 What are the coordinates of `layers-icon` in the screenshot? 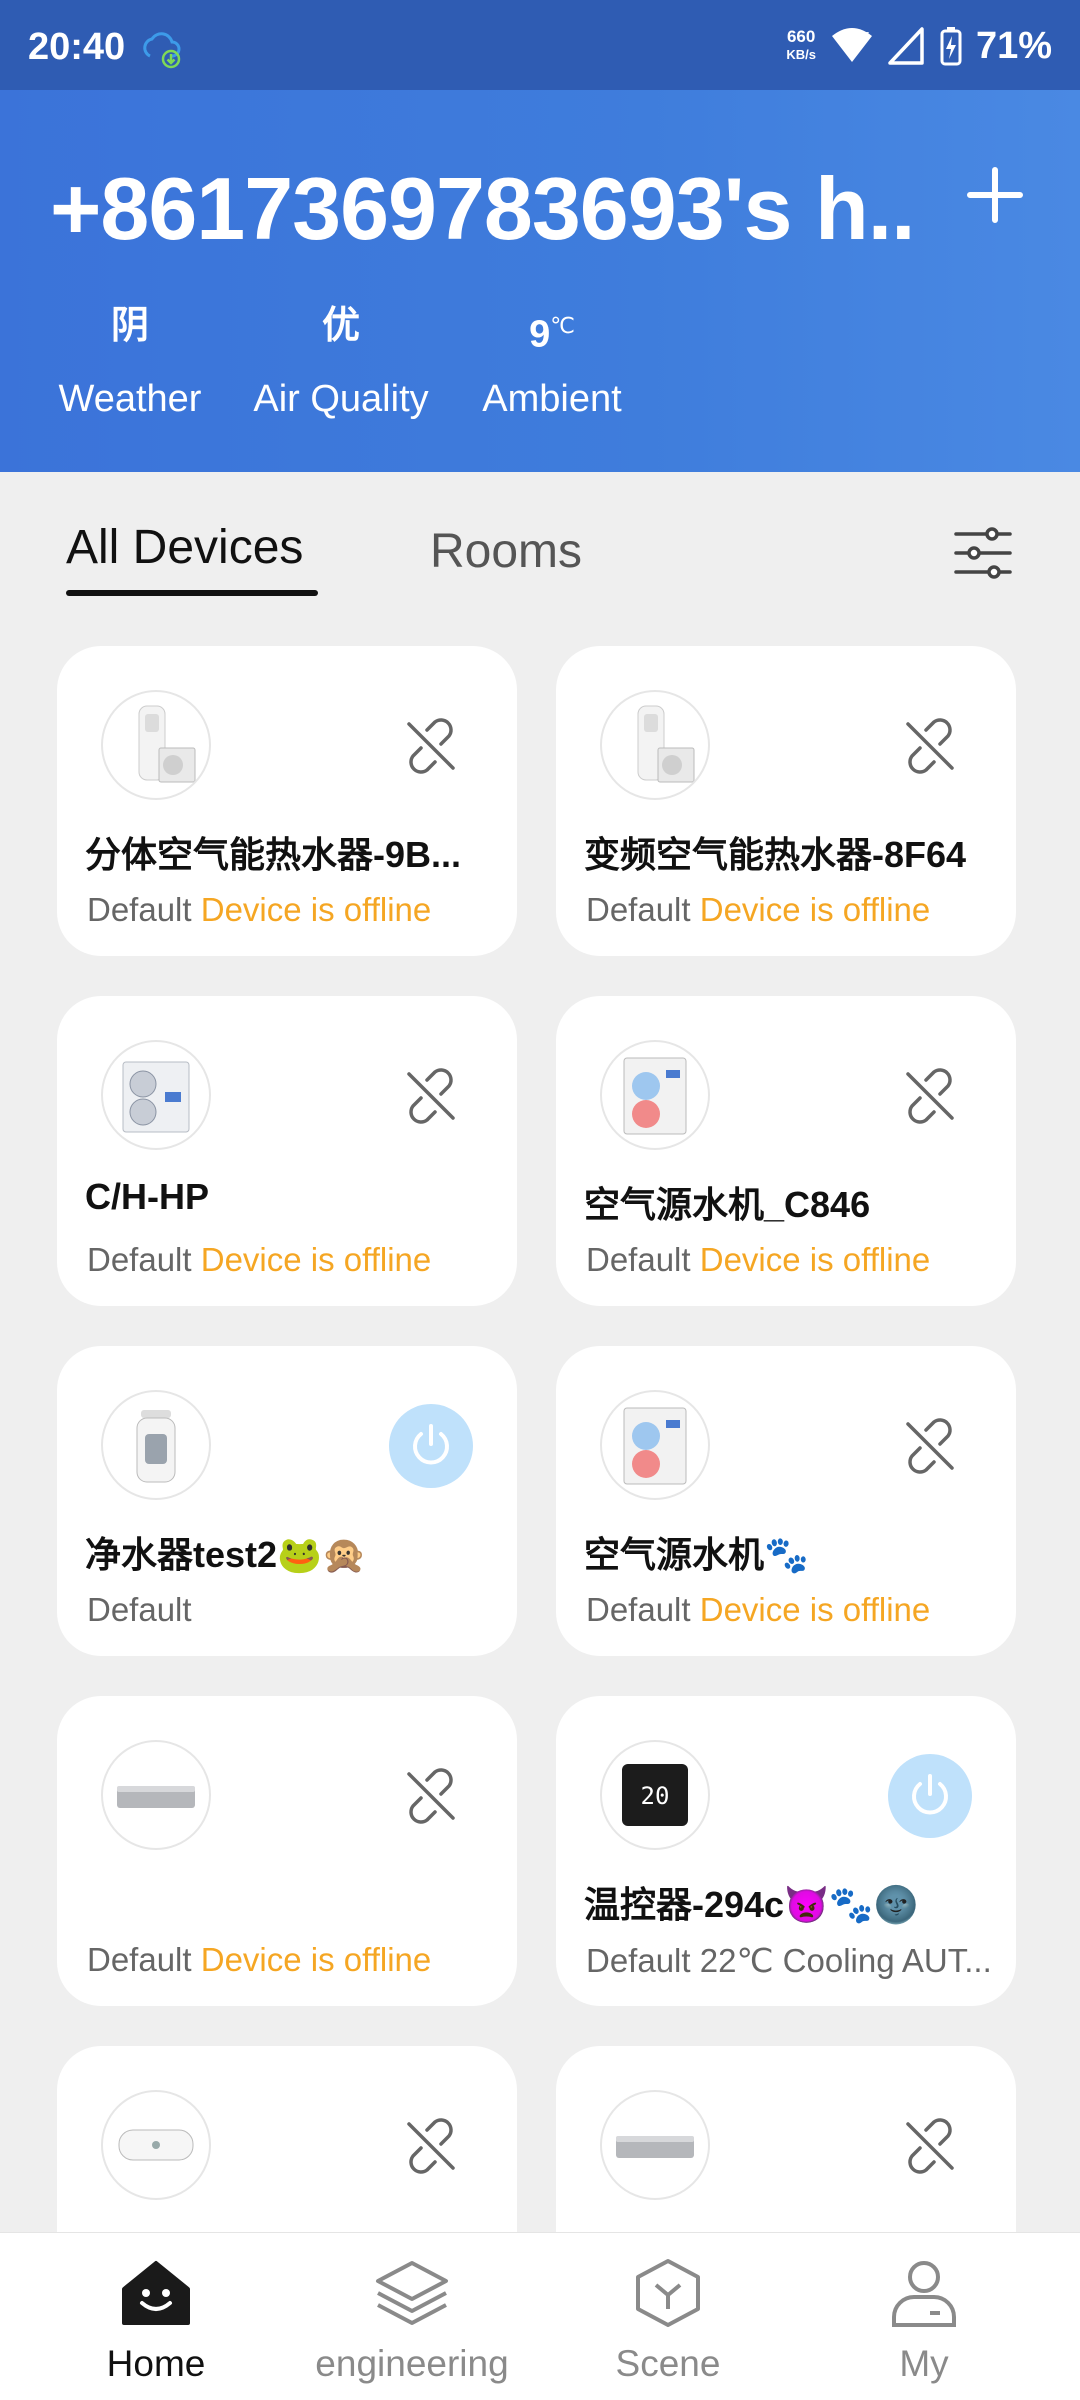 It's located at (412, 2293).